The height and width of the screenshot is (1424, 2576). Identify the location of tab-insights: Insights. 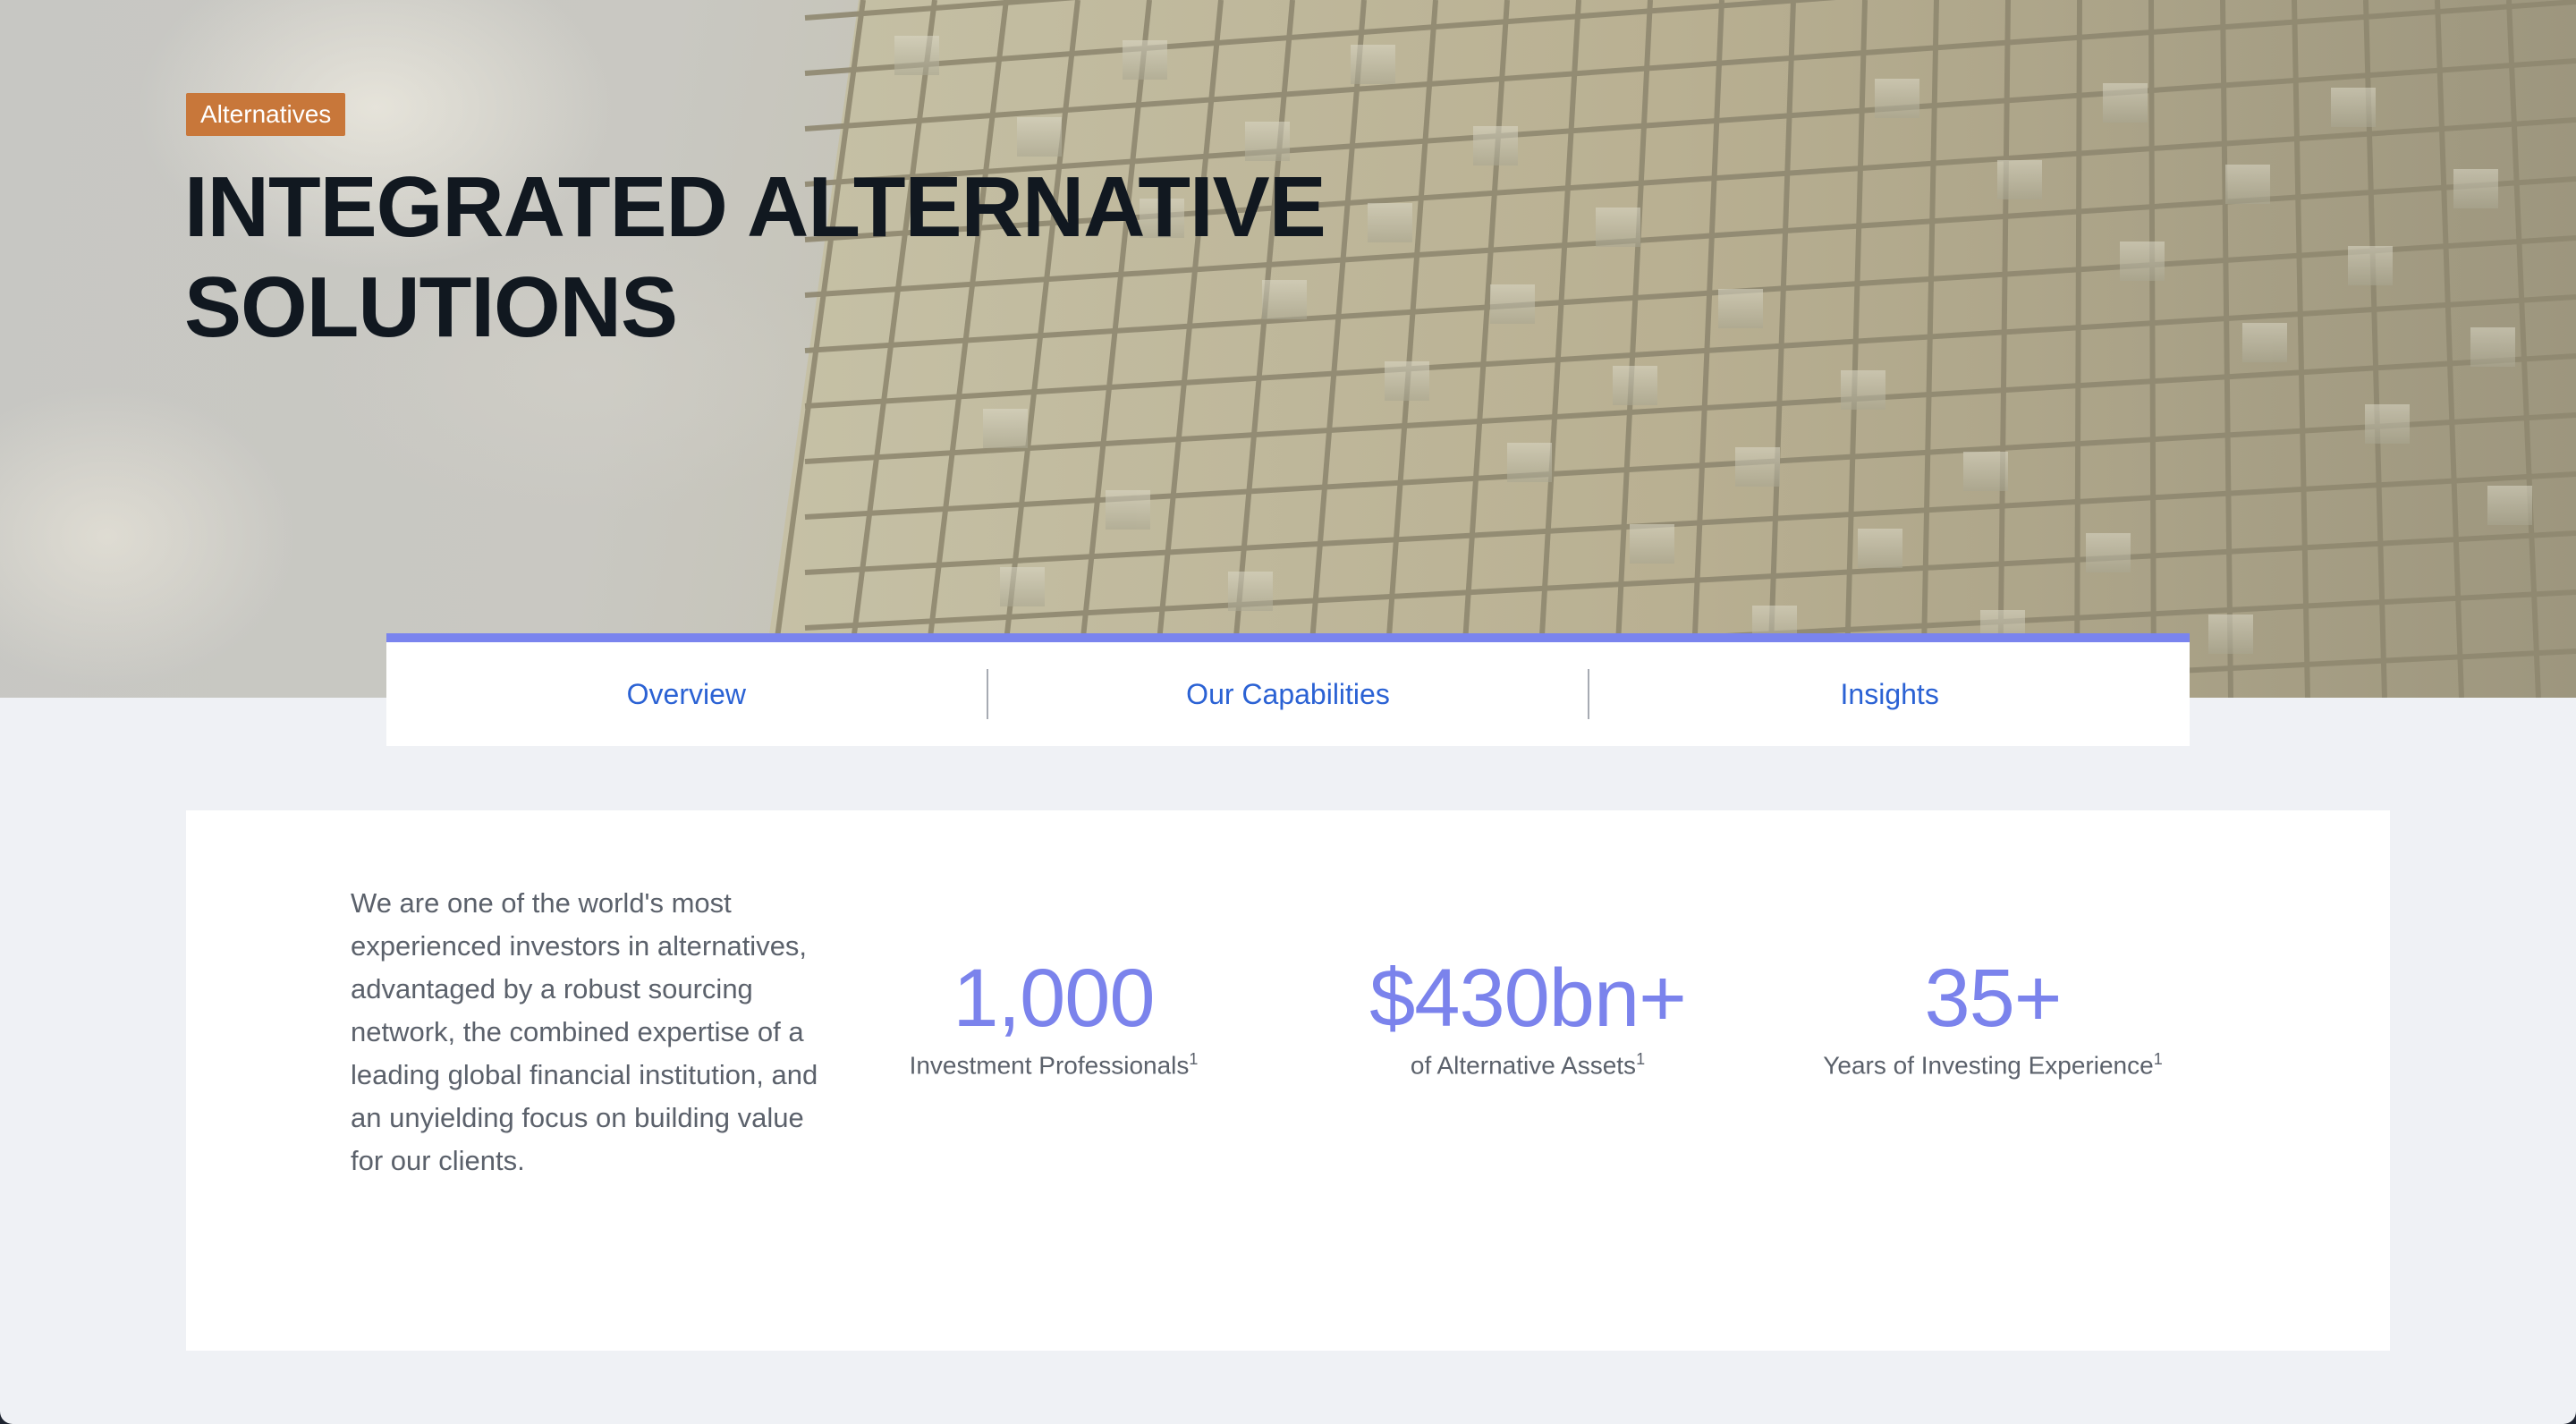
(1889, 694).